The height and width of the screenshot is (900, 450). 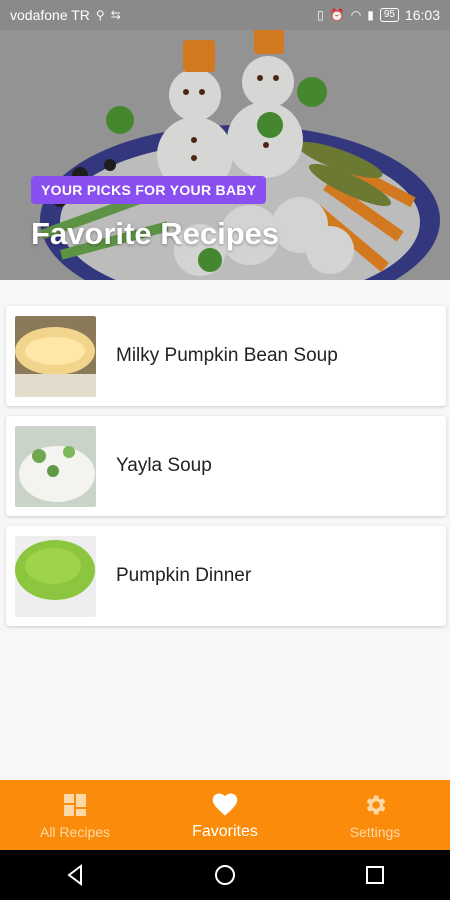 What do you see at coordinates (100, 15) in the screenshot?
I see `usb-icon: ⚲` at bounding box center [100, 15].